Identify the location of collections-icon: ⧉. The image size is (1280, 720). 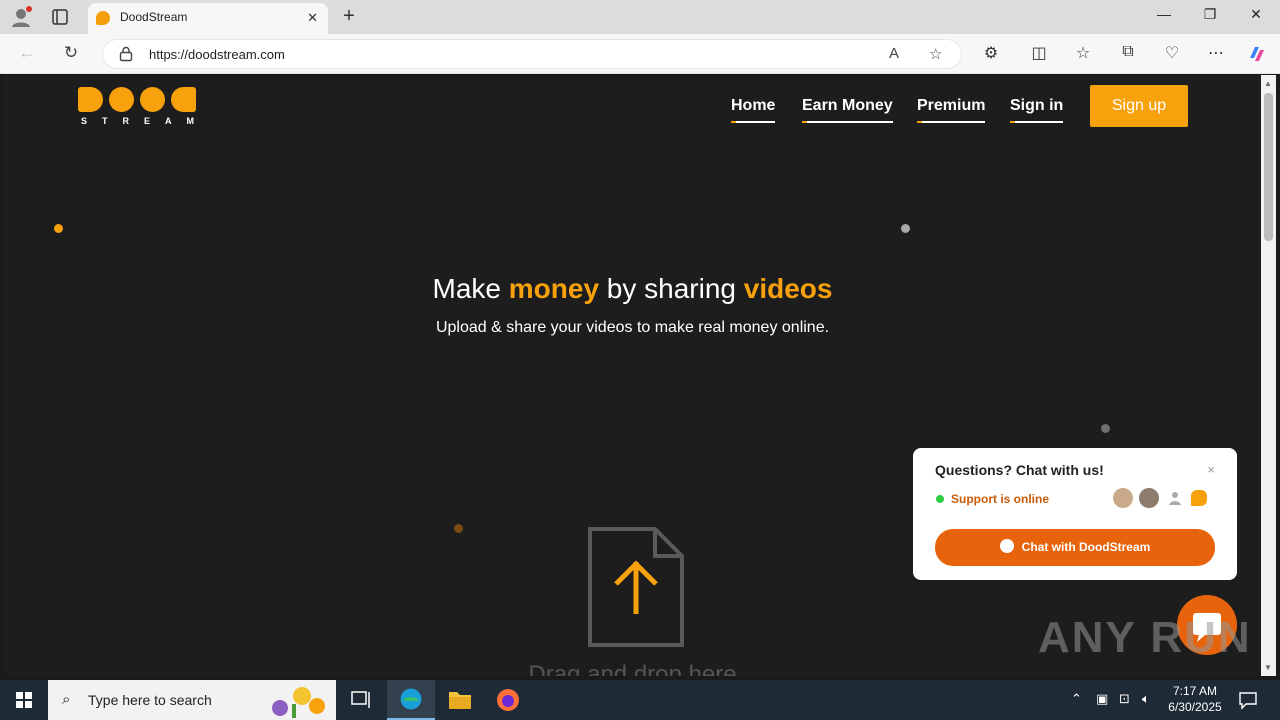
(1128, 52).